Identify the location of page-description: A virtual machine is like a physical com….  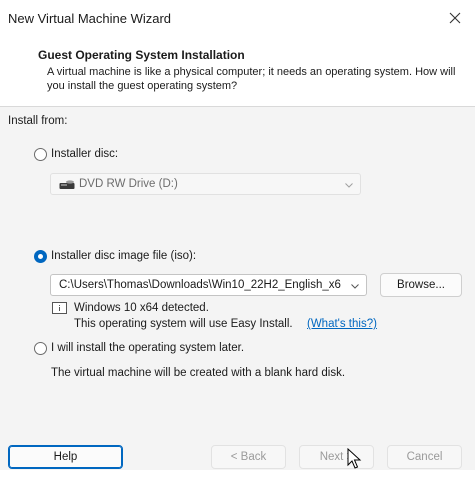
(251, 79).